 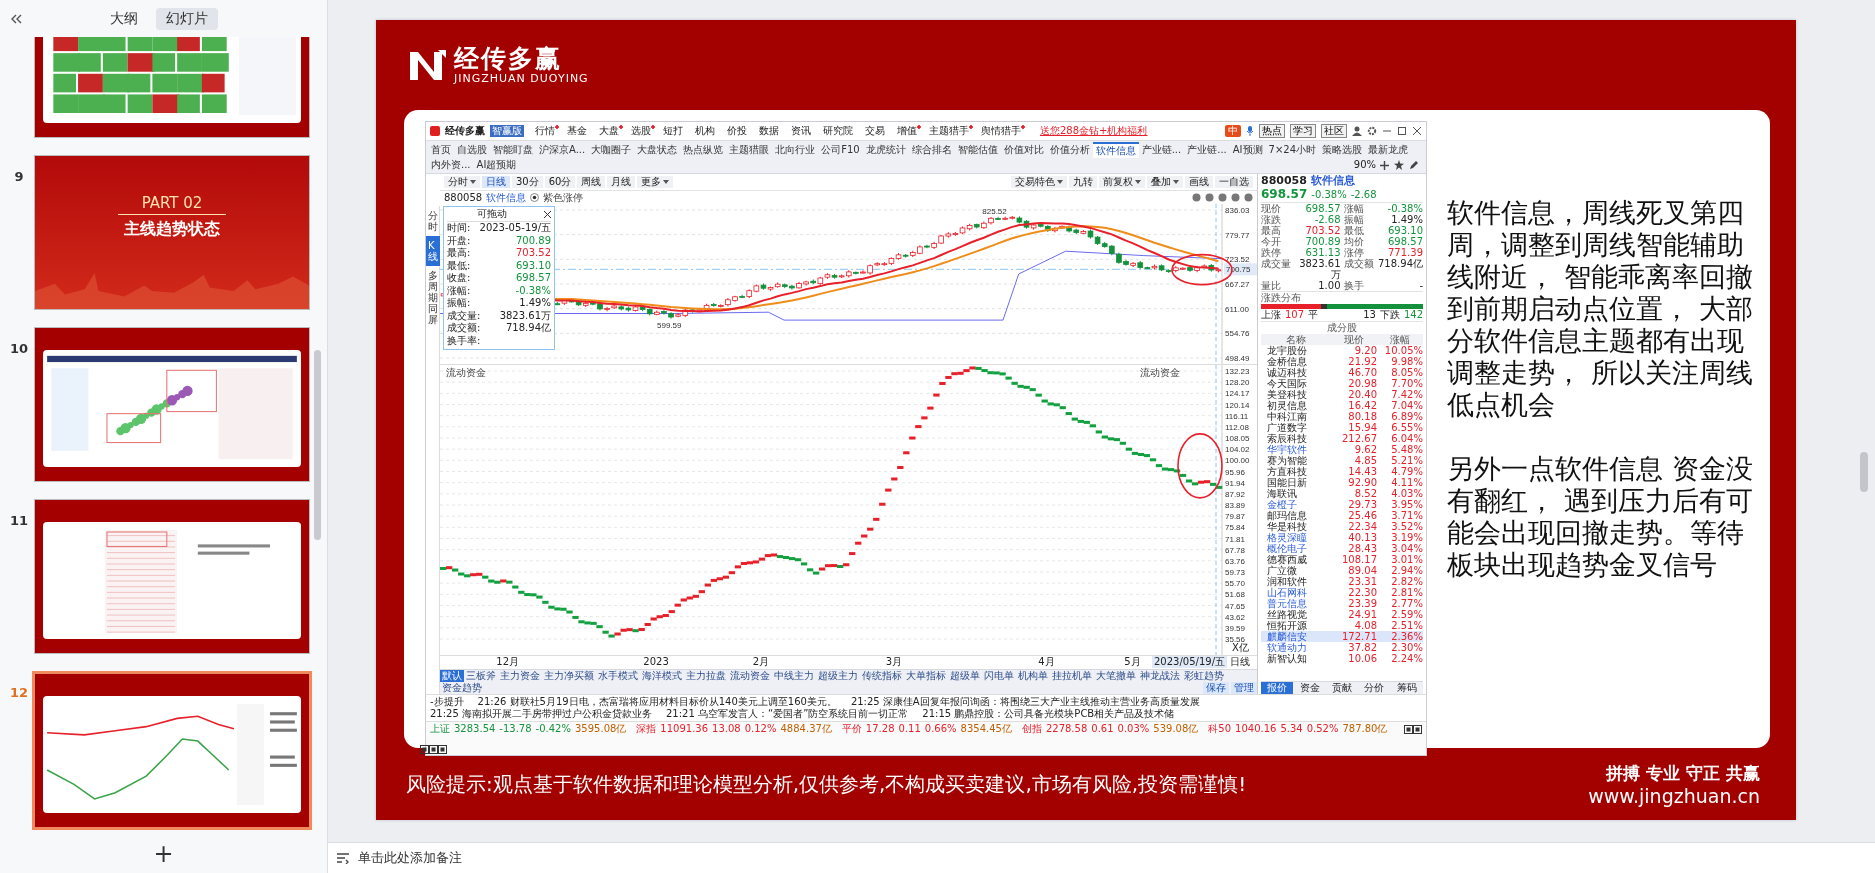 What do you see at coordinates (472, 150) in the screenshot?
I see `app-tab: 自选股` at bounding box center [472, 150].